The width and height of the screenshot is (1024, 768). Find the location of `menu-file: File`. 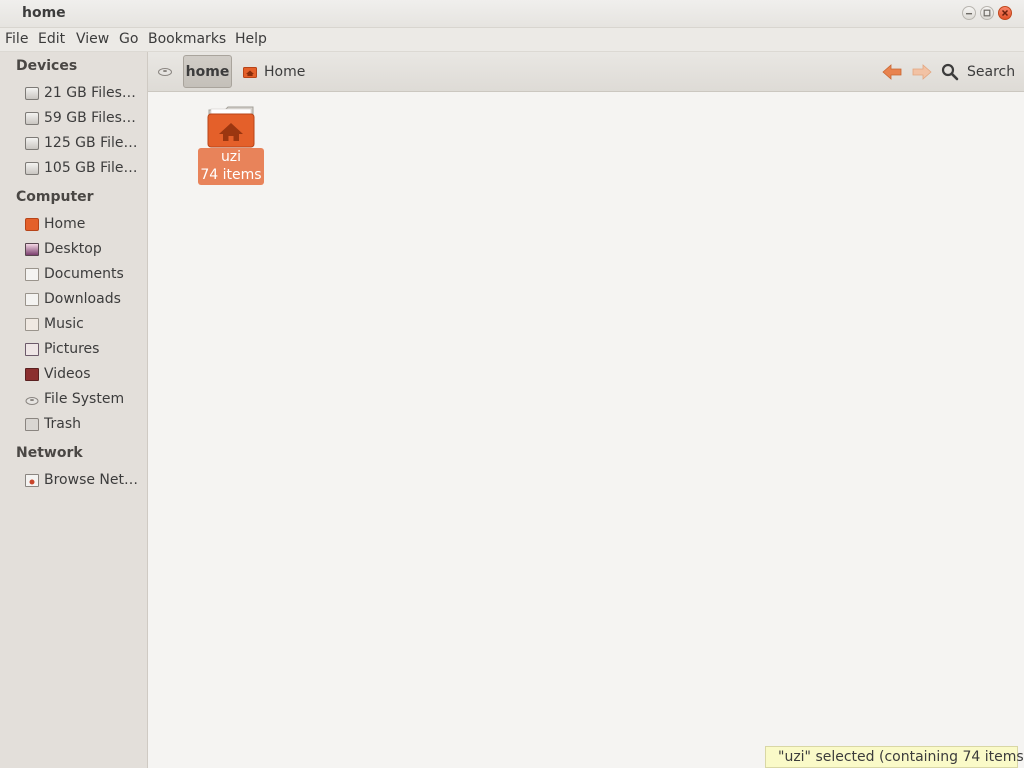

menu-file: File is located at coordinates (16, 39).